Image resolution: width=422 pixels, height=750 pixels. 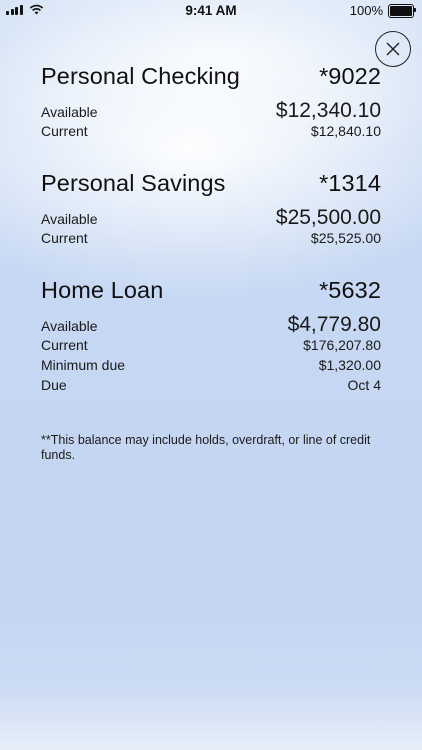 I want to click on account-header: Personal Savings *1314, so click(x=211, y=185).